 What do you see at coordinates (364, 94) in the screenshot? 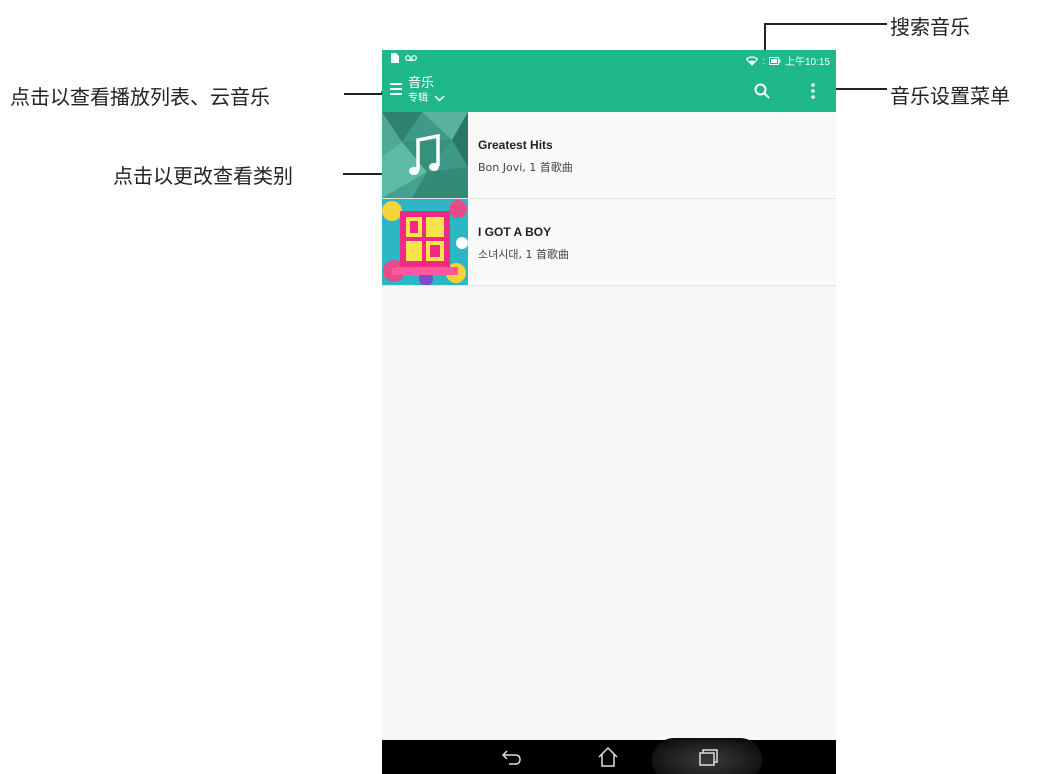
I see `annotation-menu-line` at bounding box center [364, 94].